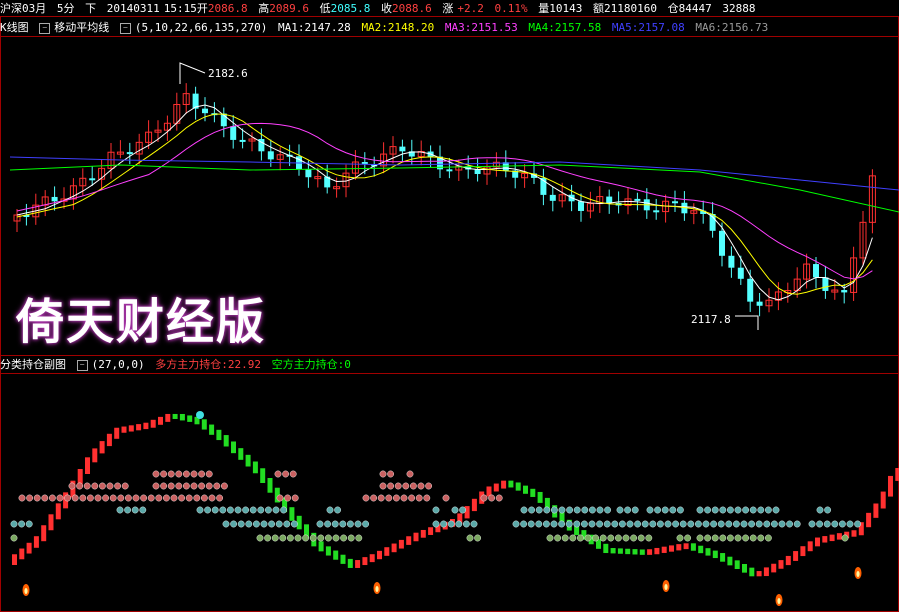  Describe the element at coordinates (141, 322) in the screenshot. I see `watermark-logo: 倚天财经版` at that location.